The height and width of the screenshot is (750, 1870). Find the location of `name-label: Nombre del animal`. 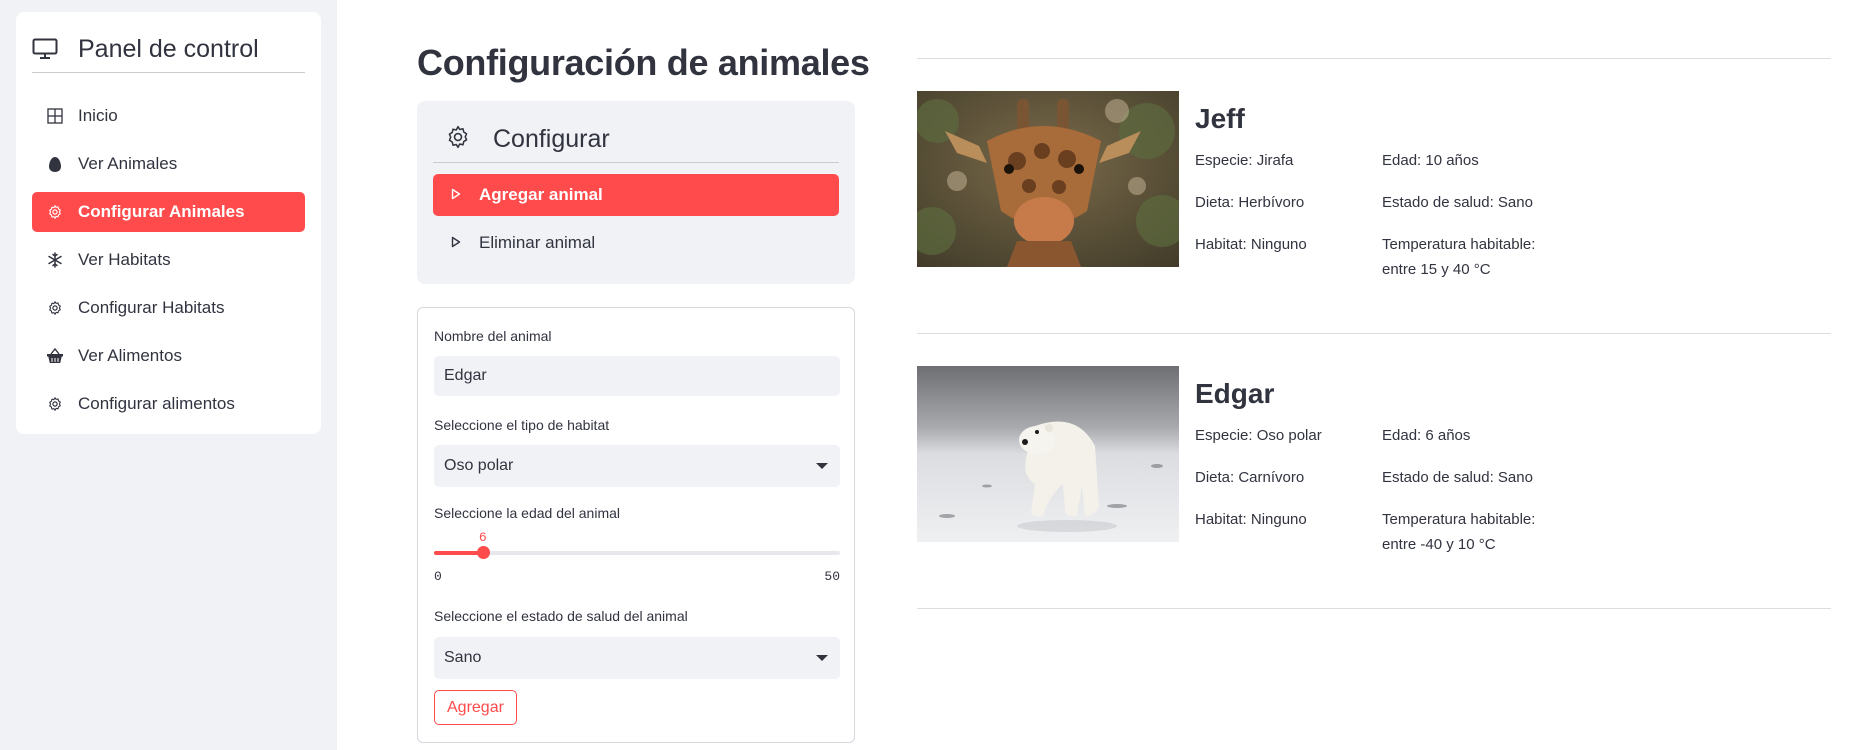

name-label: Nombre del animal is located at coordinates (493, 336).